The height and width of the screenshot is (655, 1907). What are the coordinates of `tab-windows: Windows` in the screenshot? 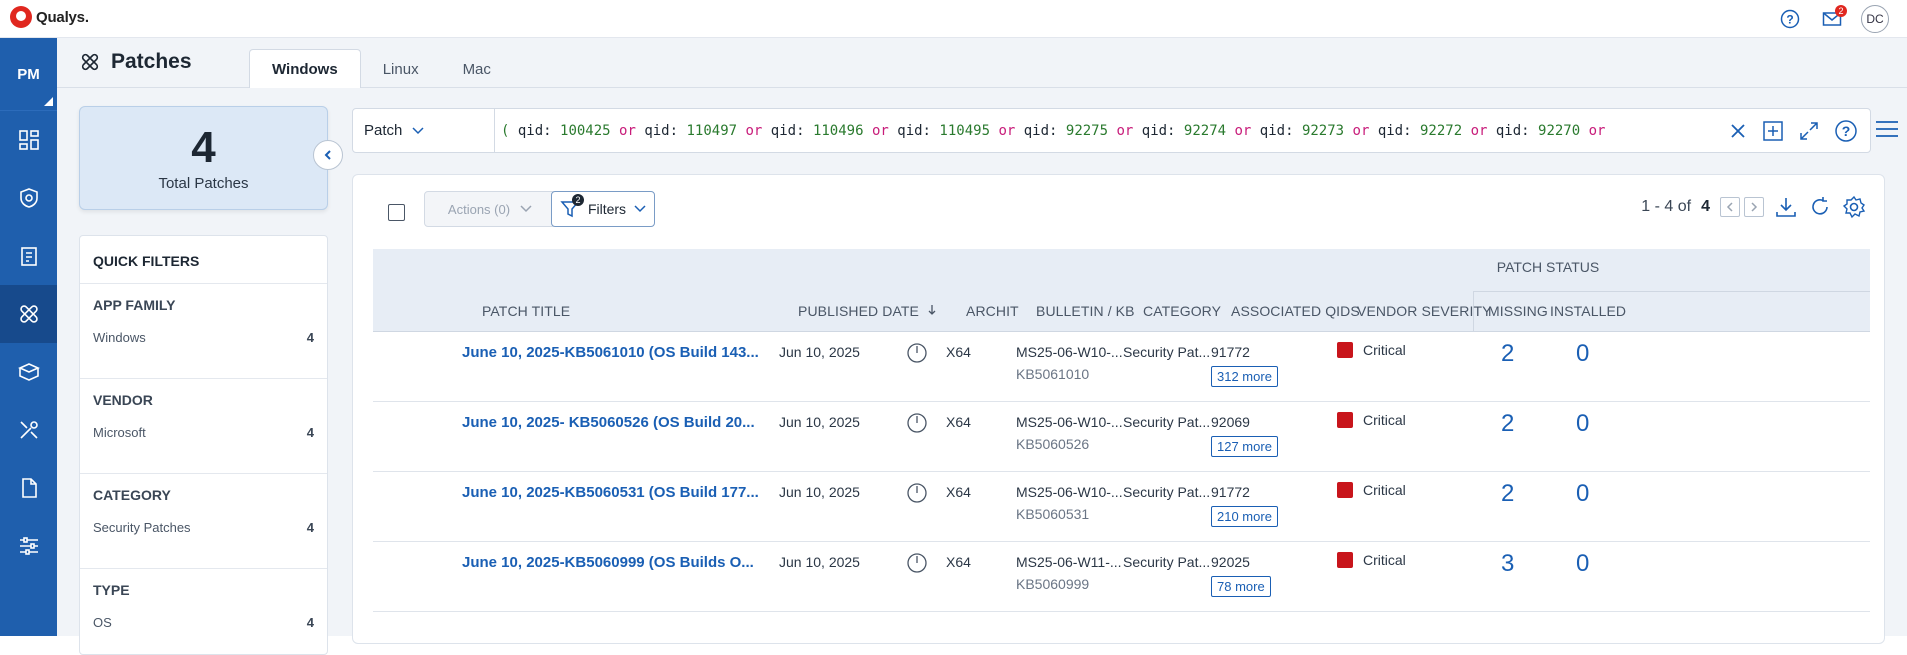 It's located at (305, 69).